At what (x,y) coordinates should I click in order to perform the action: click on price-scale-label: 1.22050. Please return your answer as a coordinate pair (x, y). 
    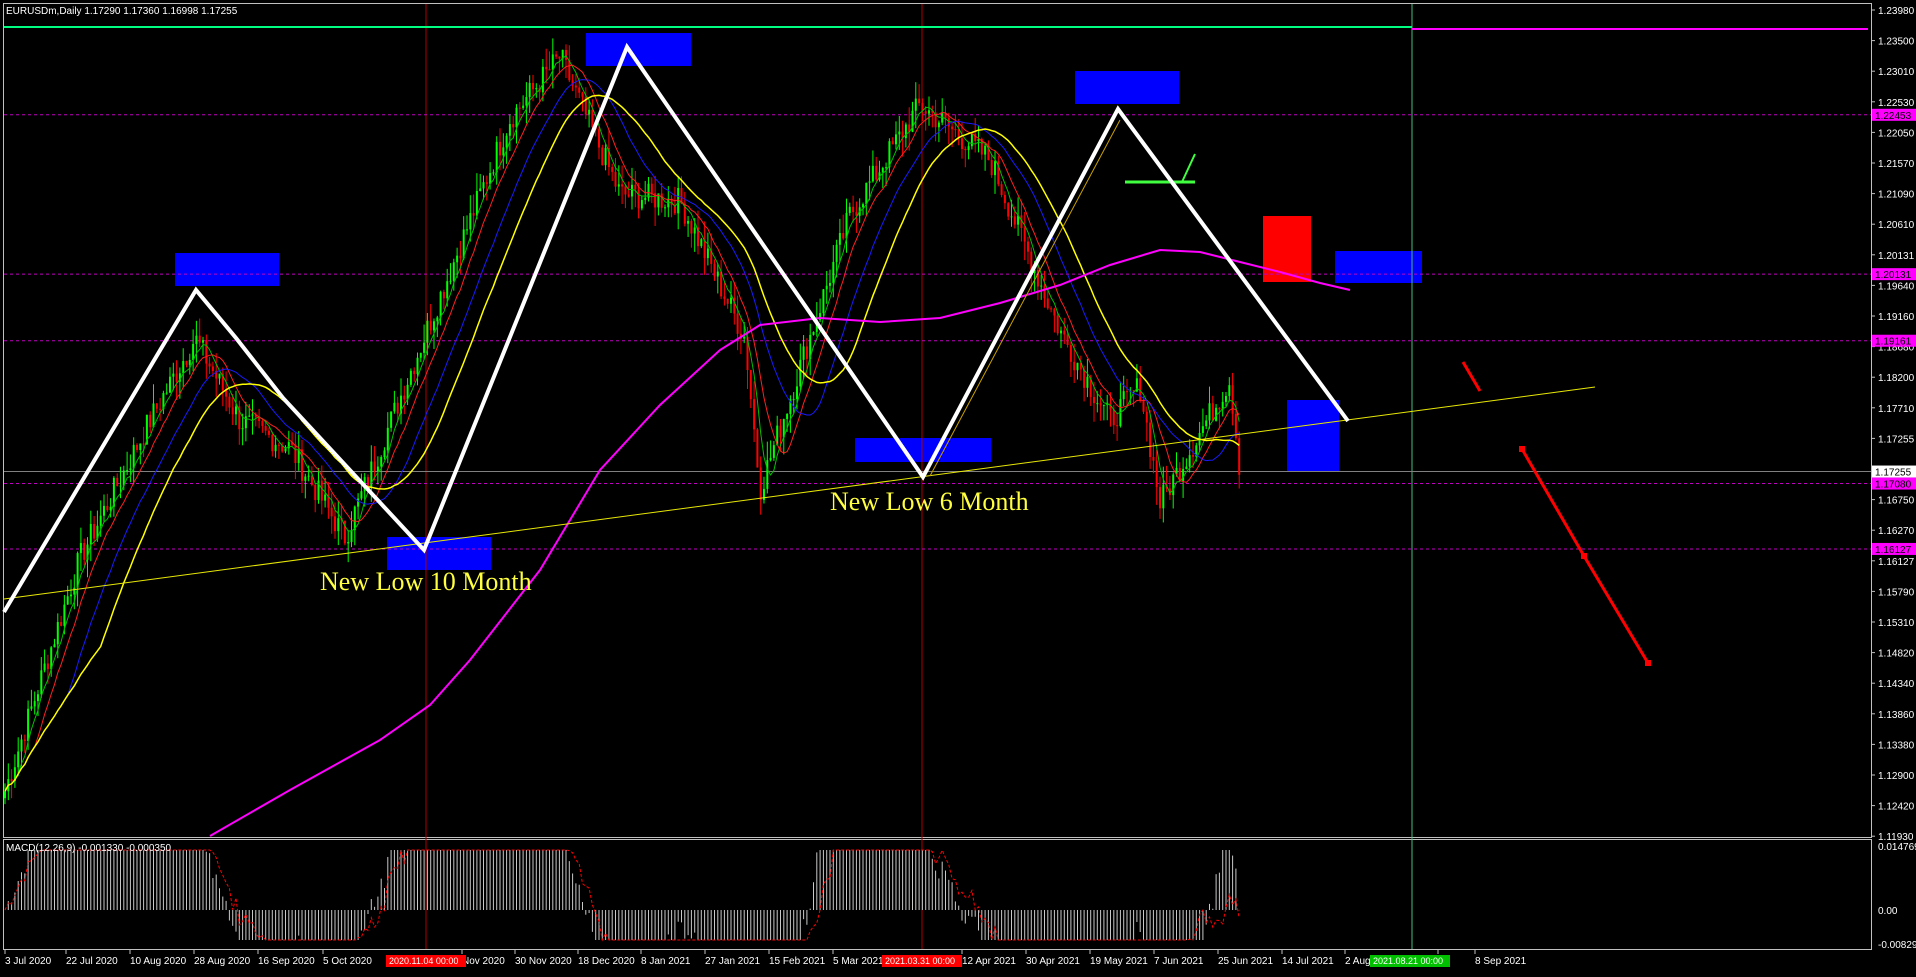
    Looking at the image, I should click on (1896, 133).